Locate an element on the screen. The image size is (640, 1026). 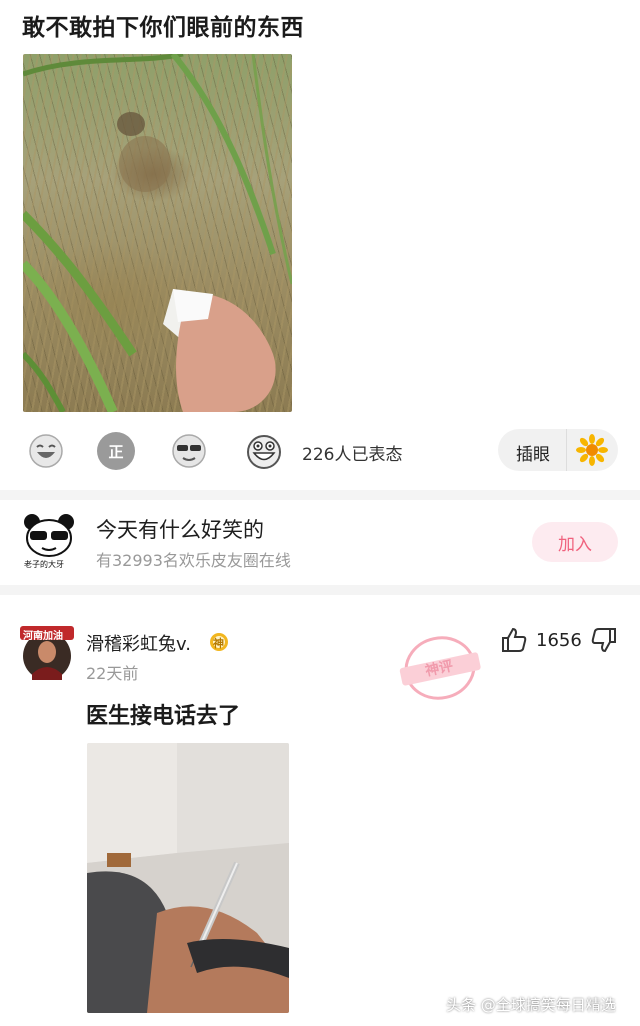
post-image is located at coordinates (157, 233).